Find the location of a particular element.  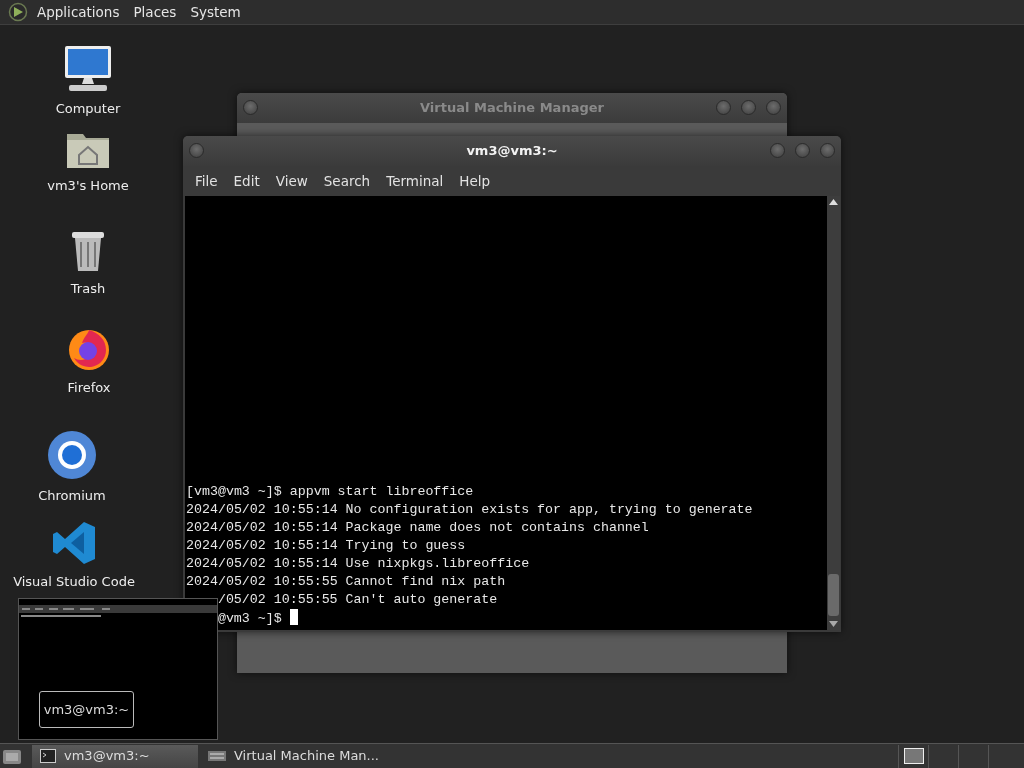

terminal-icon is located at coordinates (48, 756).